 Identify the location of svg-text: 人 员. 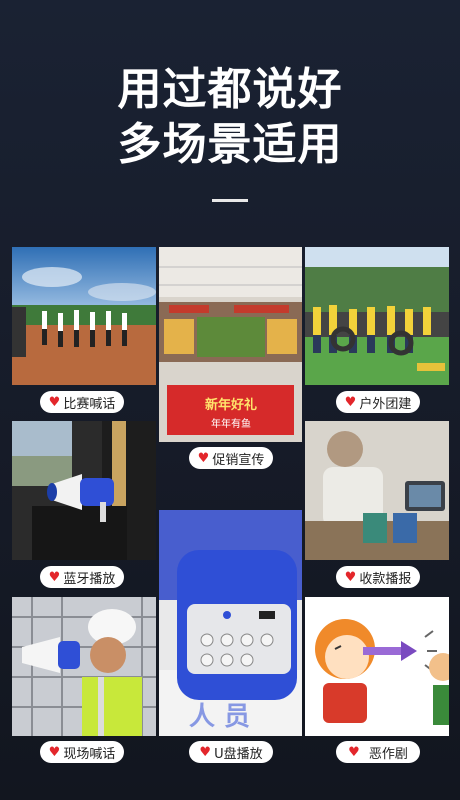
(219, 717).